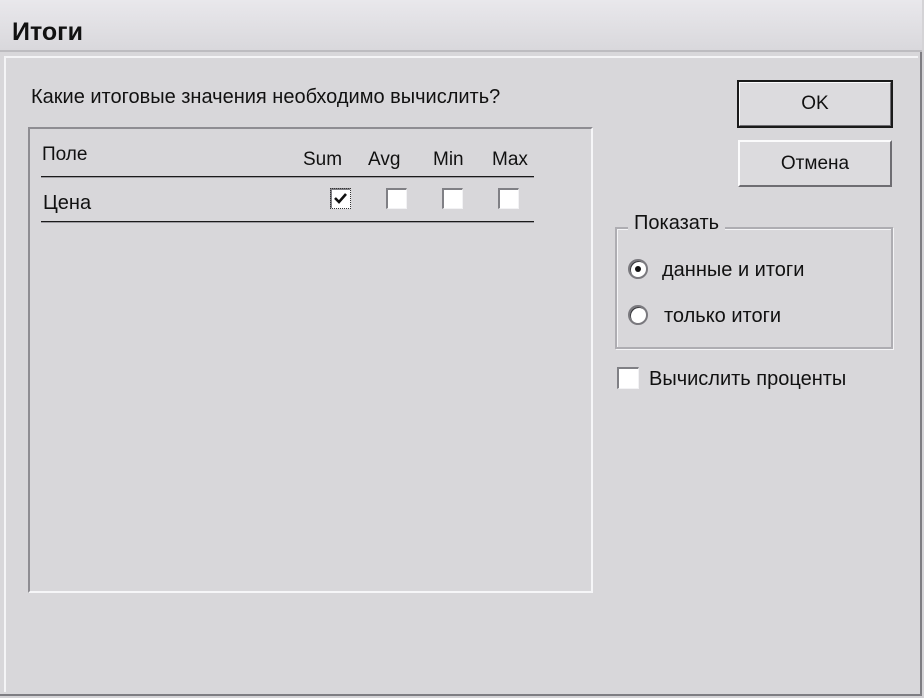 This screenshot has width=924, height=698. I want to click on totals-only-label: только итоги, so click(722, 316).